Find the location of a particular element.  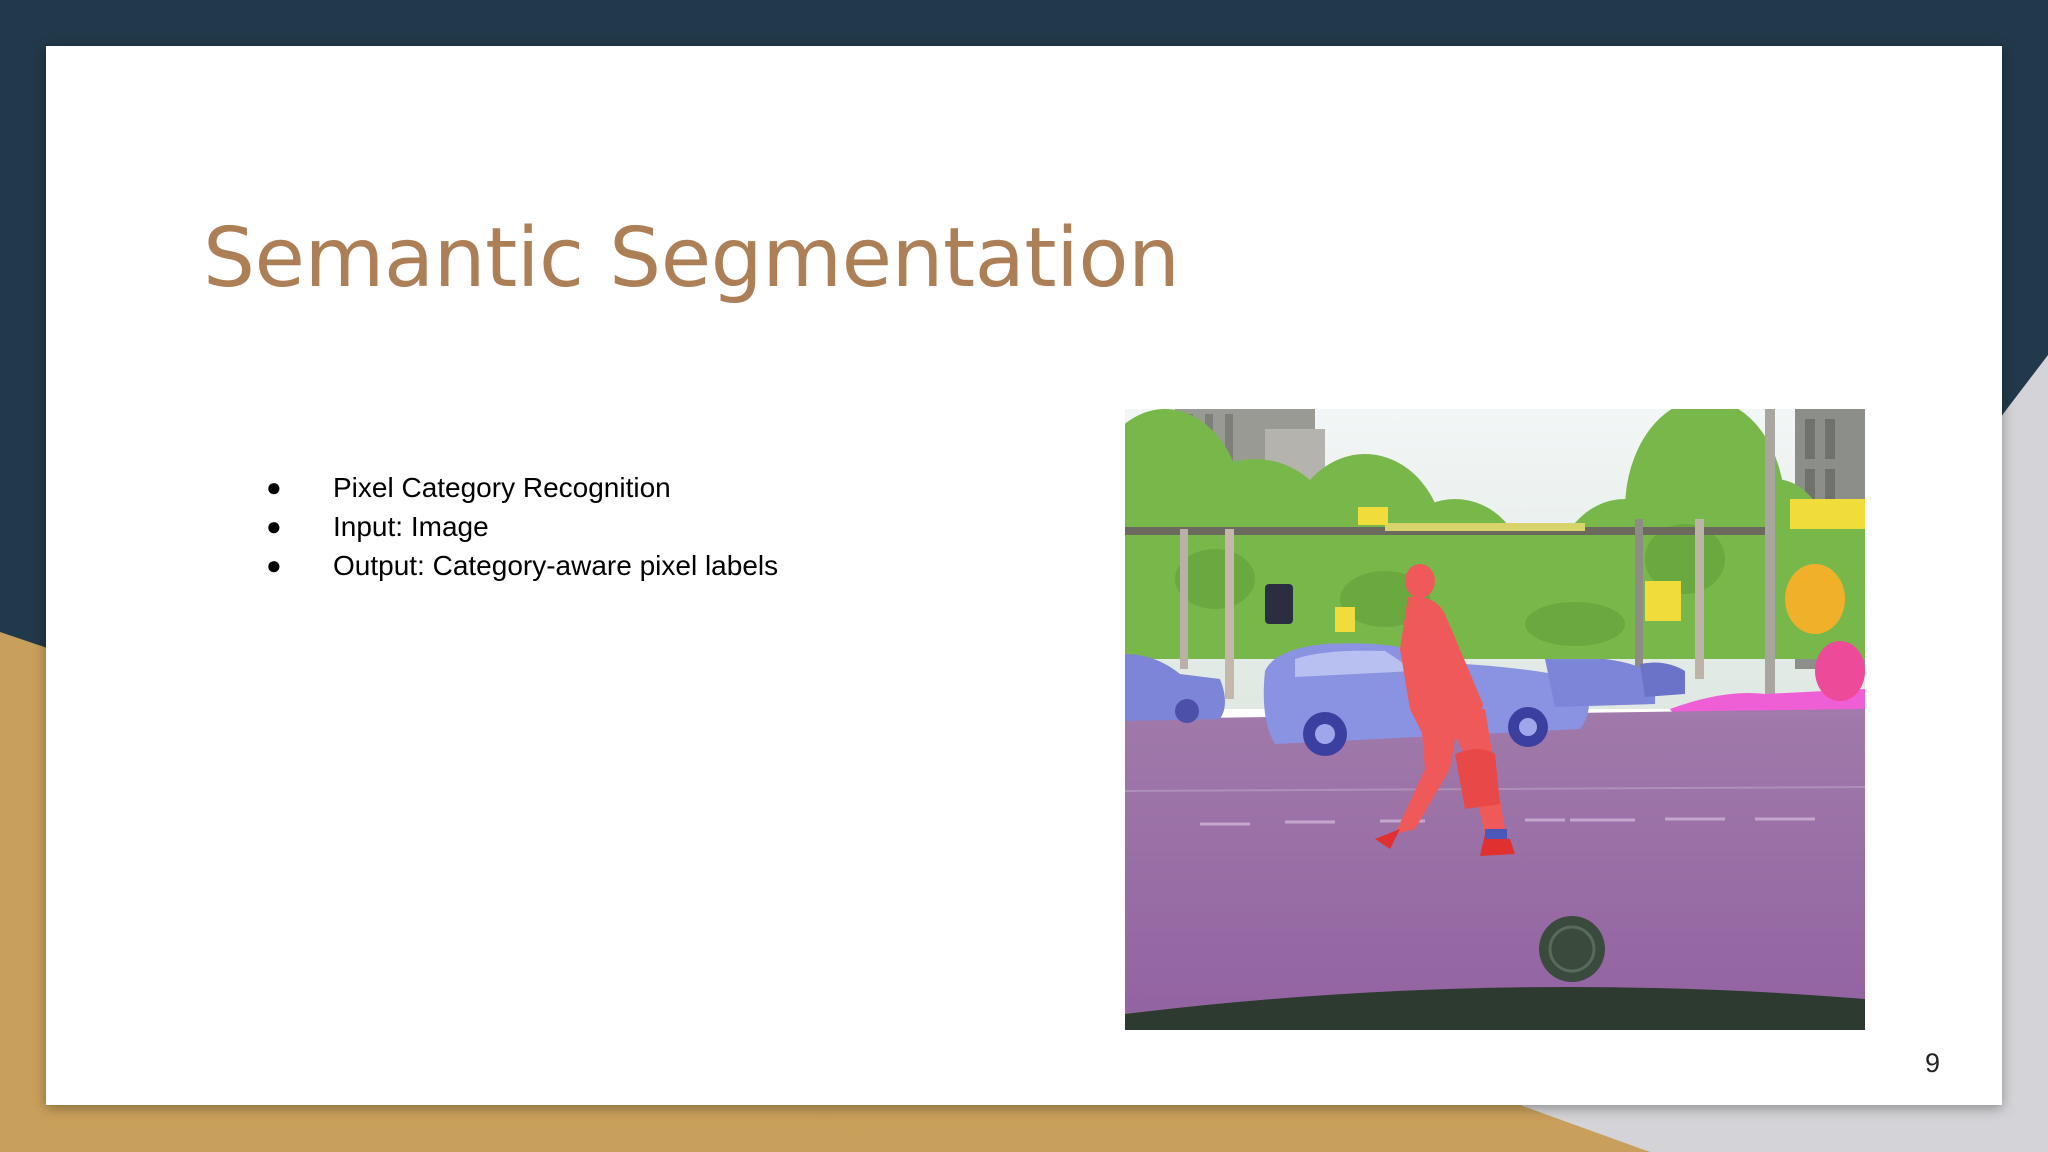

bullet-text: Output: Category-aware pixel labels is located at coordinates (556, 565).